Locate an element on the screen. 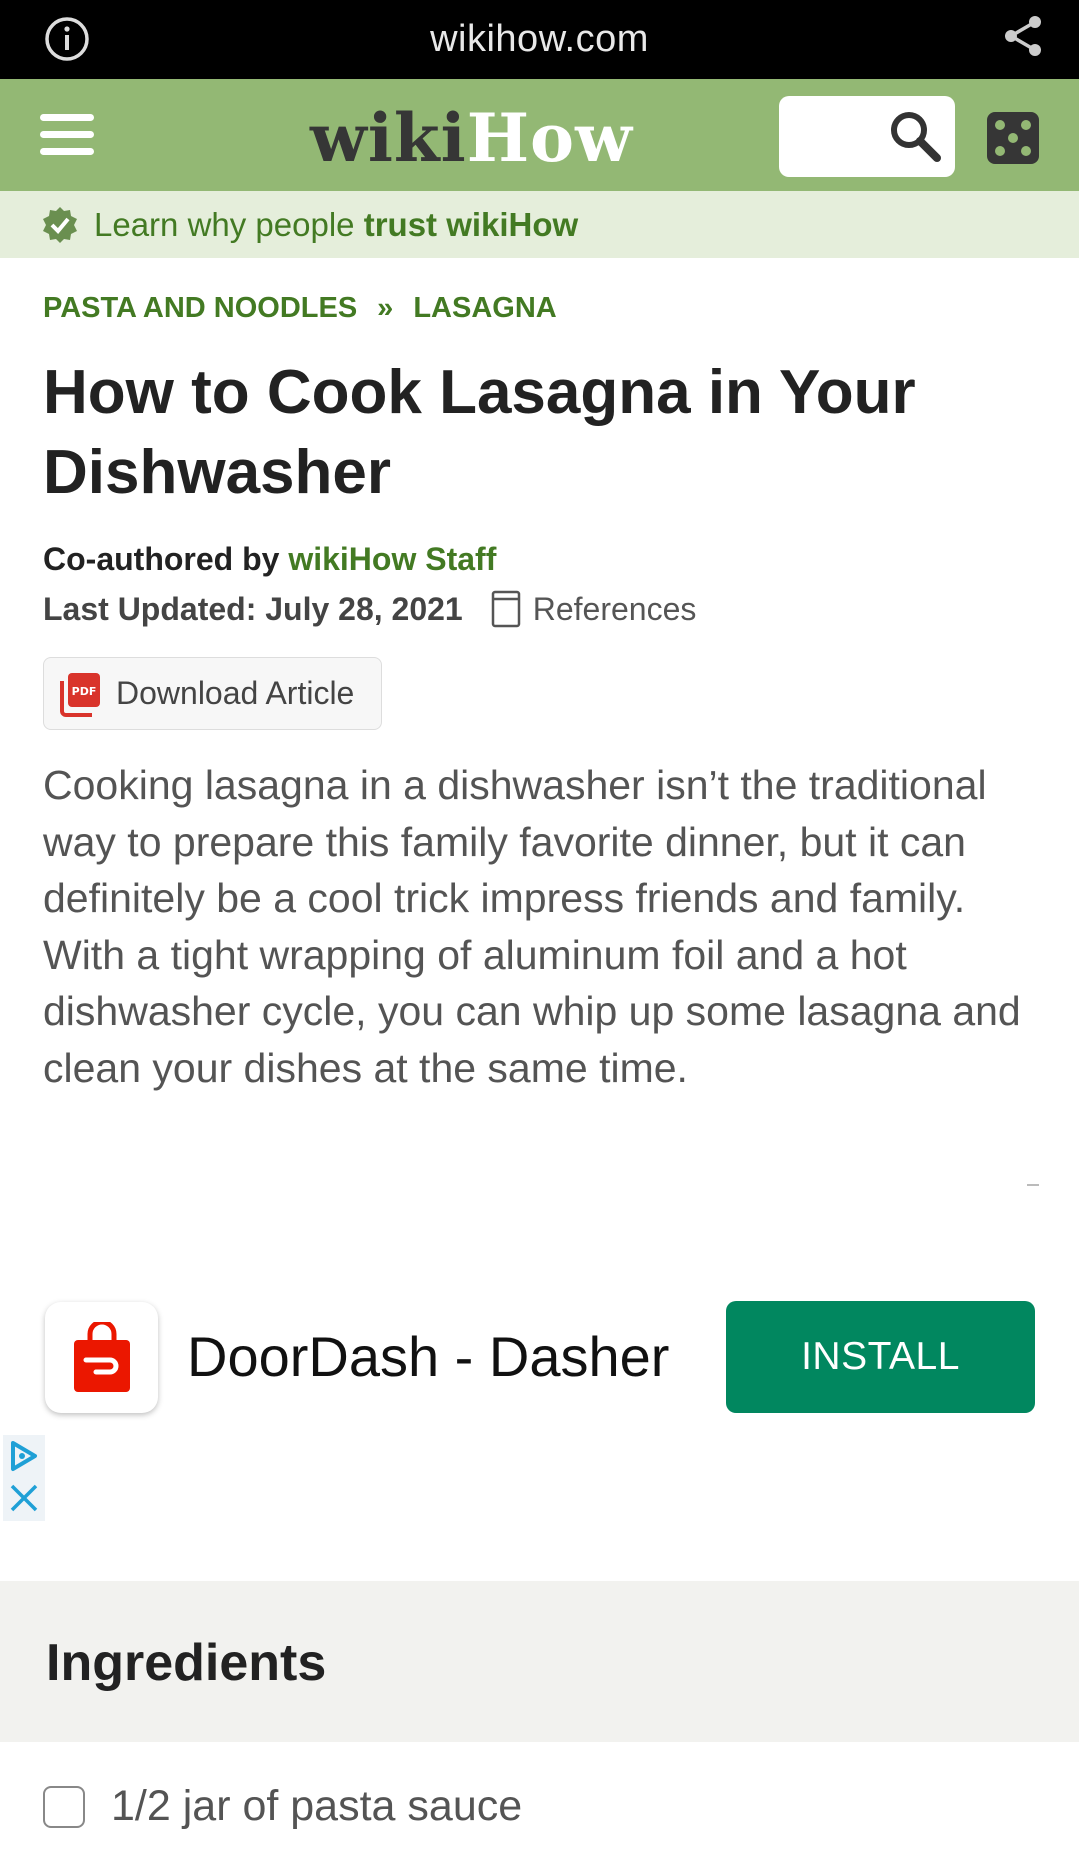 The image size is (1079, 1876). adchoices-badge is located at coordinates (24, 1478).